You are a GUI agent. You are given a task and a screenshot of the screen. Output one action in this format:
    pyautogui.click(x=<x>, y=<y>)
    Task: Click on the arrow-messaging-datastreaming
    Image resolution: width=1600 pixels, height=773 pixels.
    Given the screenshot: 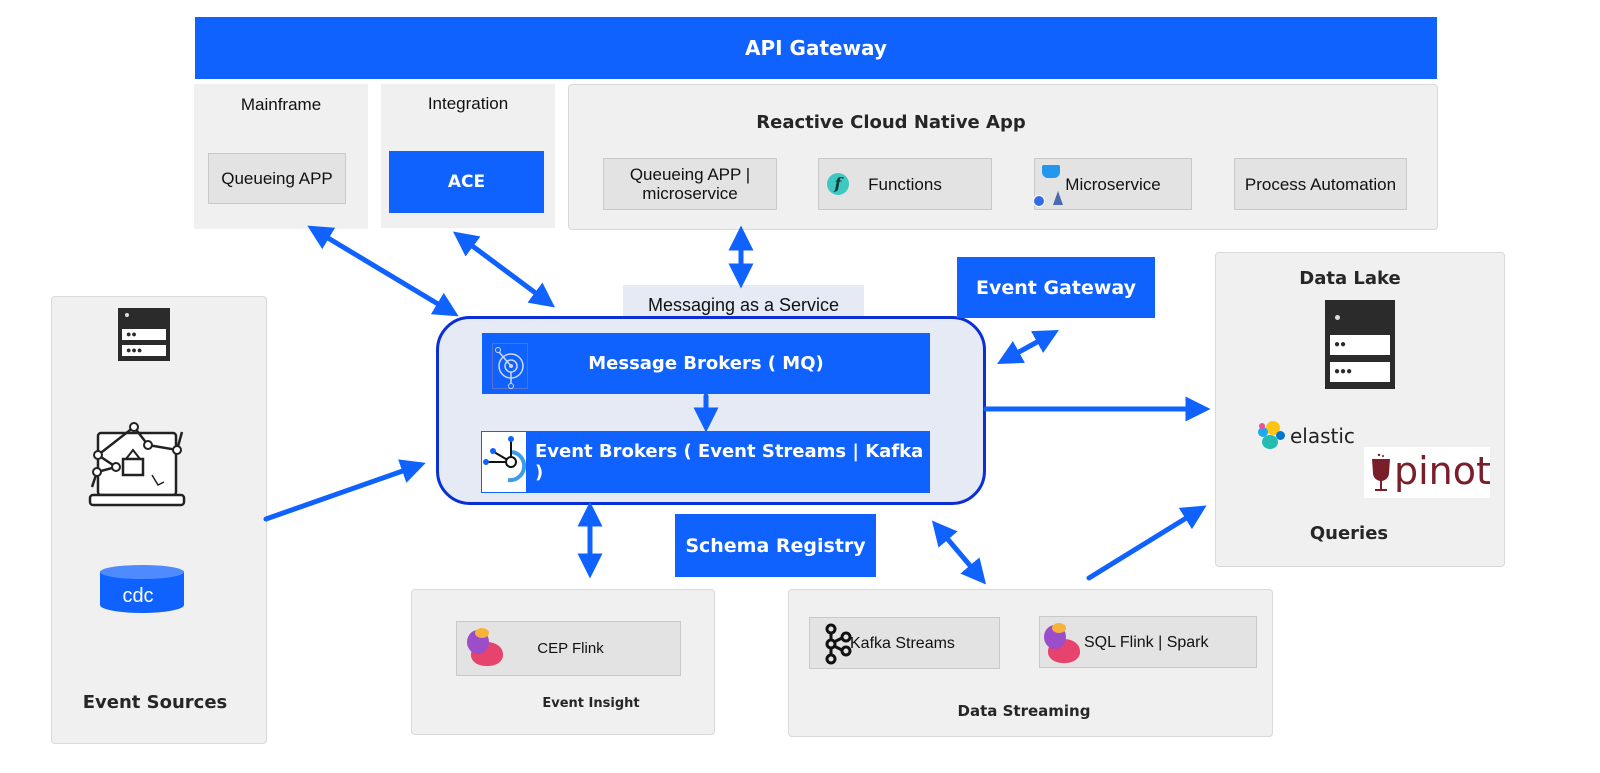 What is the action you would take?
    pyautogui.click(x=959, y=552)
    